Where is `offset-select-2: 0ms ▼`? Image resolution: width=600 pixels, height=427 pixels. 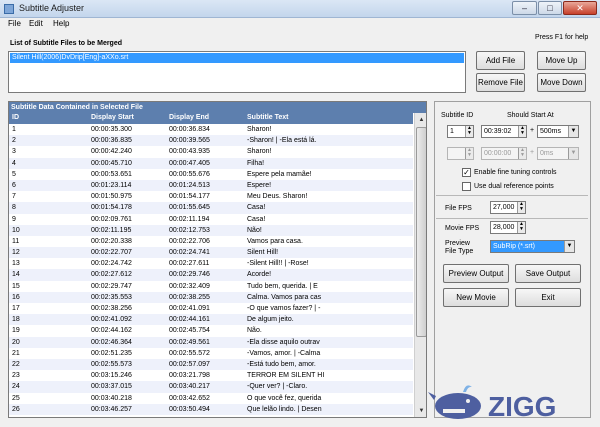 offset-select-2: 0ms ▼ is located at coordinates (558, 153).